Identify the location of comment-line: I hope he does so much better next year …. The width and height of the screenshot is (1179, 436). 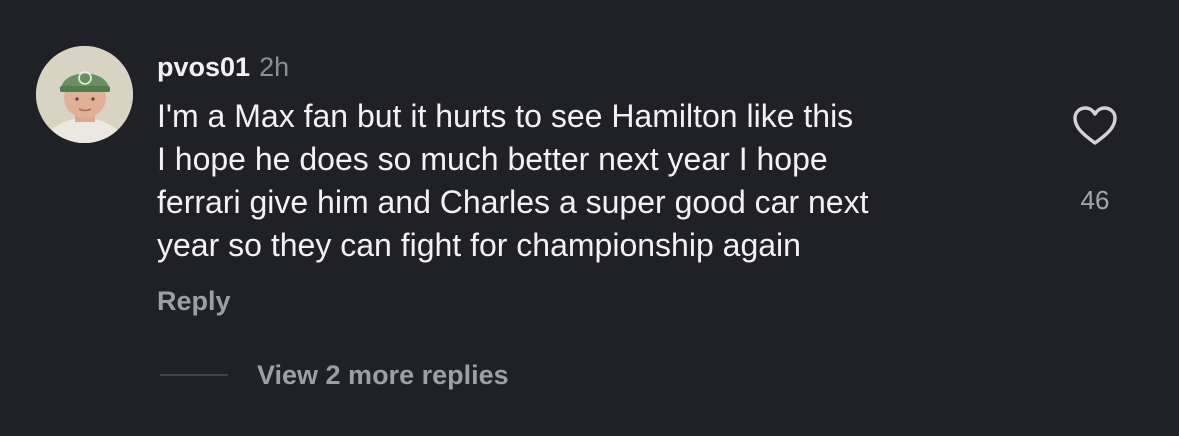
(492, 159).